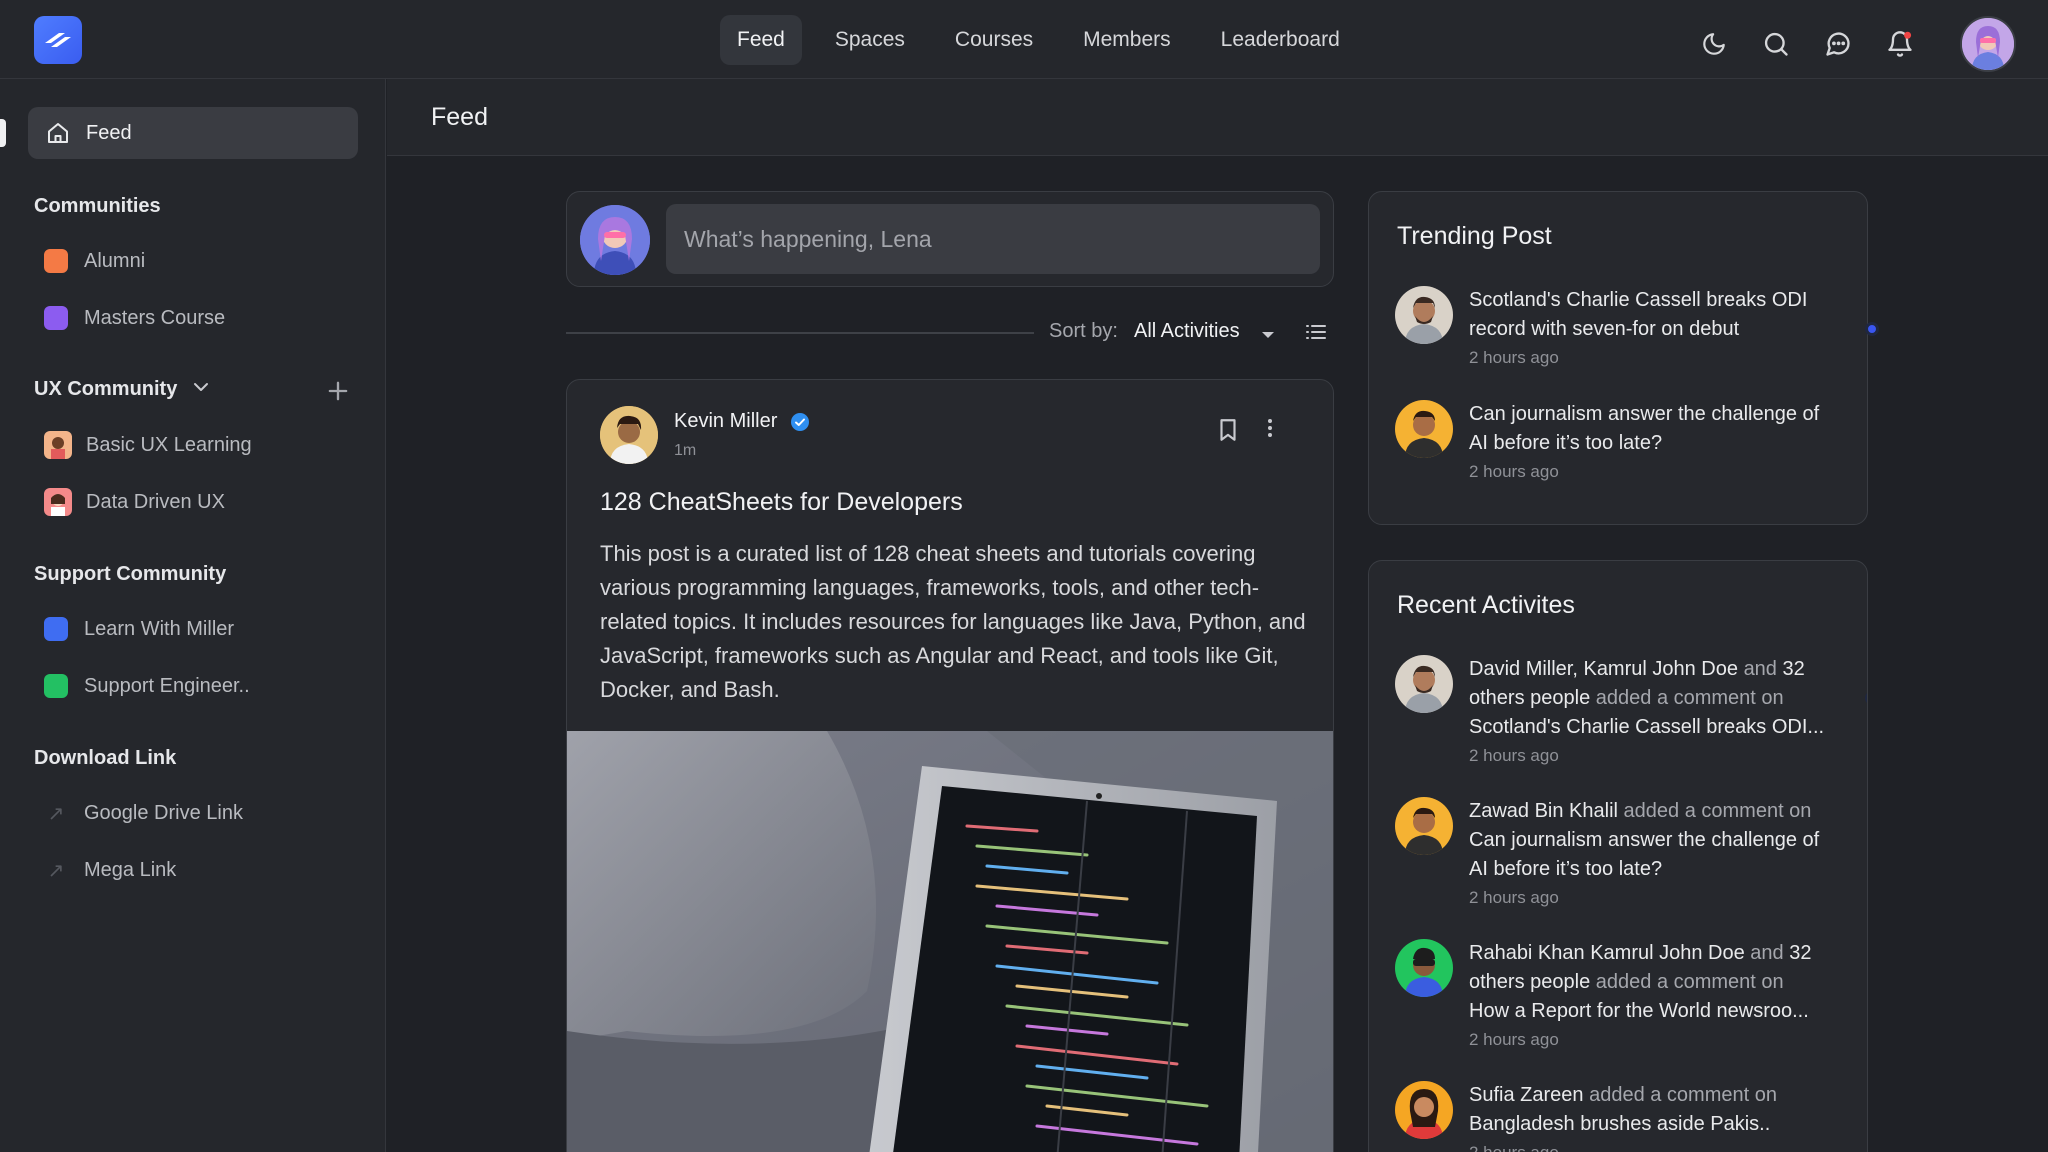 The height and width of the screenshot is (1152, 2048). I want to click on sidebar-item-basic-ux-learning: Basic UX Learning, so click(148, 445).